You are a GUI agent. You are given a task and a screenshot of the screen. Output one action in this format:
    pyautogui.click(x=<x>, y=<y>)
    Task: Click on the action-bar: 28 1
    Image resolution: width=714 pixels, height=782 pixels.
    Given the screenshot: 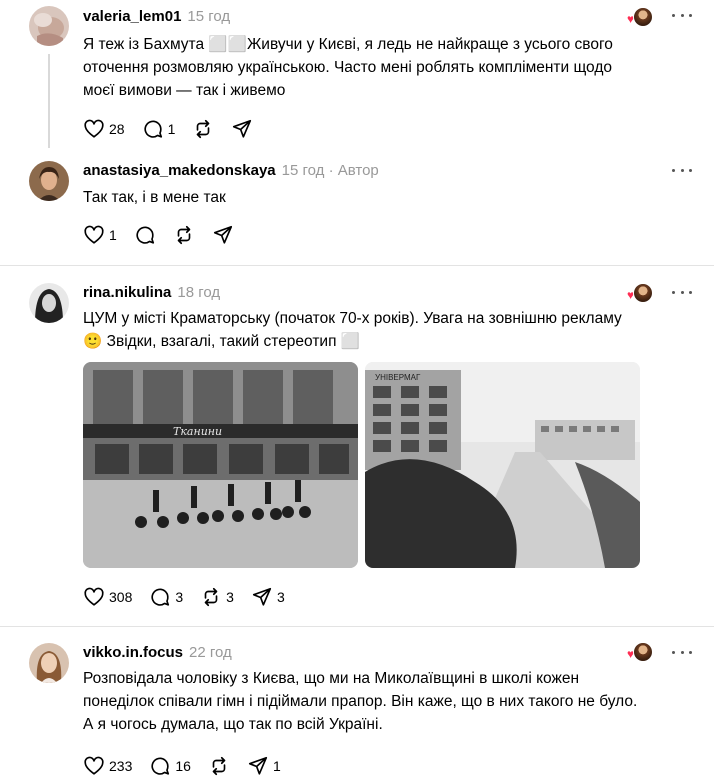 What is the action you would take?
    pyautogui.click(x=176, y=129)
    